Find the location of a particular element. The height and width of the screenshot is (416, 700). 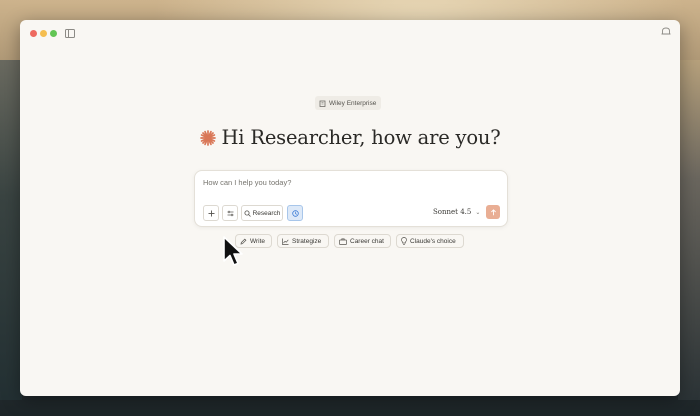

add-attachment-button is located at coordinates (211, 213).